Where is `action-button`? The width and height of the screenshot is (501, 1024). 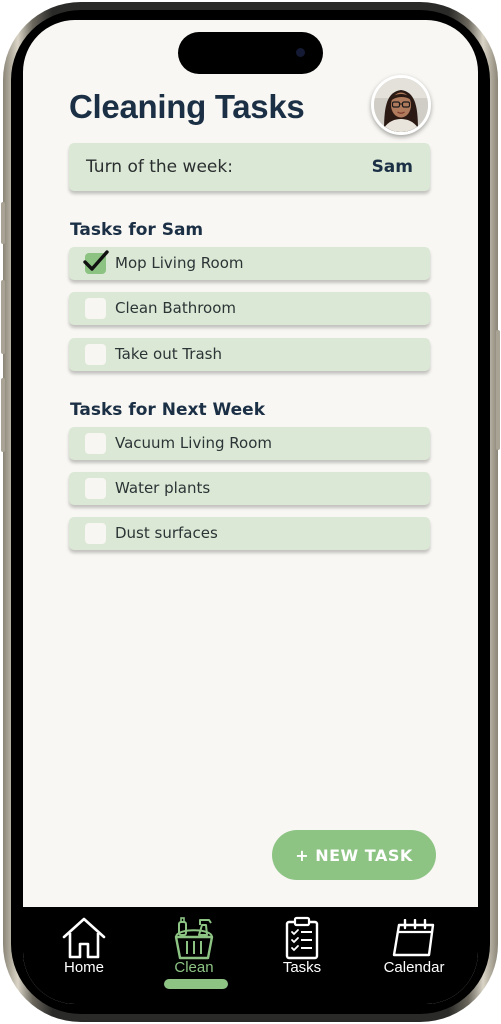 action-button is located at coordinates (3, 223).